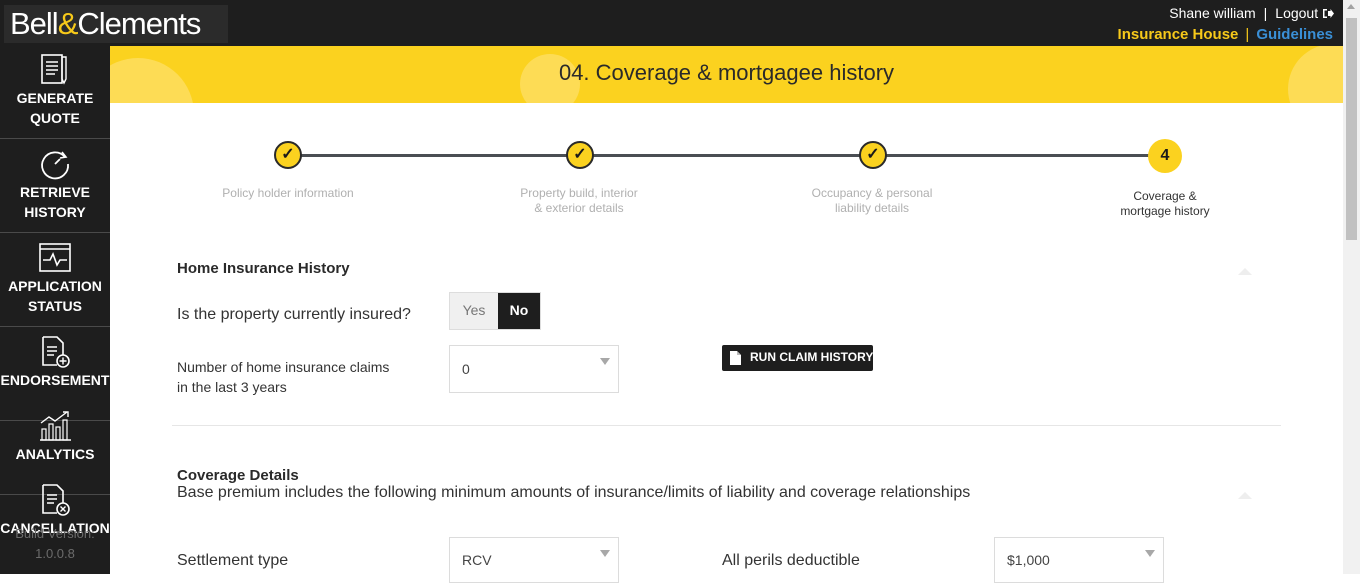 The image size is (1360, 583). I want to click on sidebar-item-application-status: APPLICATION STATUS, so click(55, 280).